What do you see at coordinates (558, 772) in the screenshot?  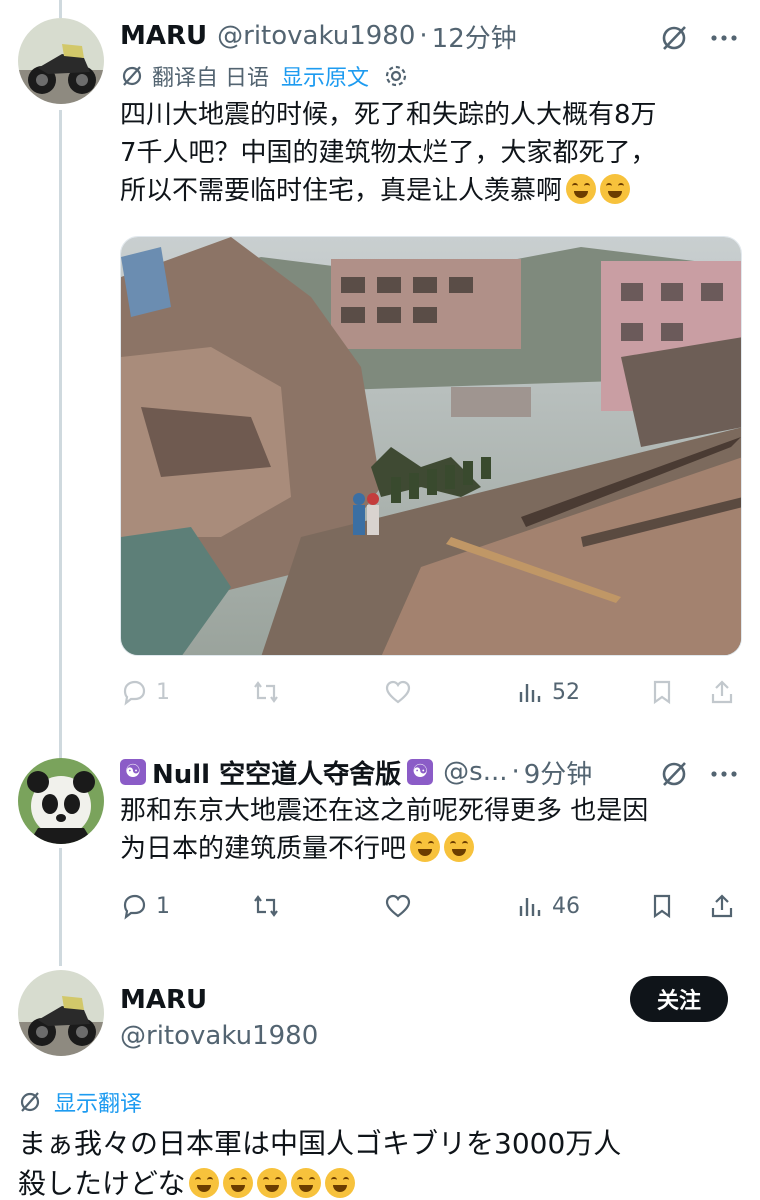 I see `timestamp: 9分钟` at bounding box center [558, 772].